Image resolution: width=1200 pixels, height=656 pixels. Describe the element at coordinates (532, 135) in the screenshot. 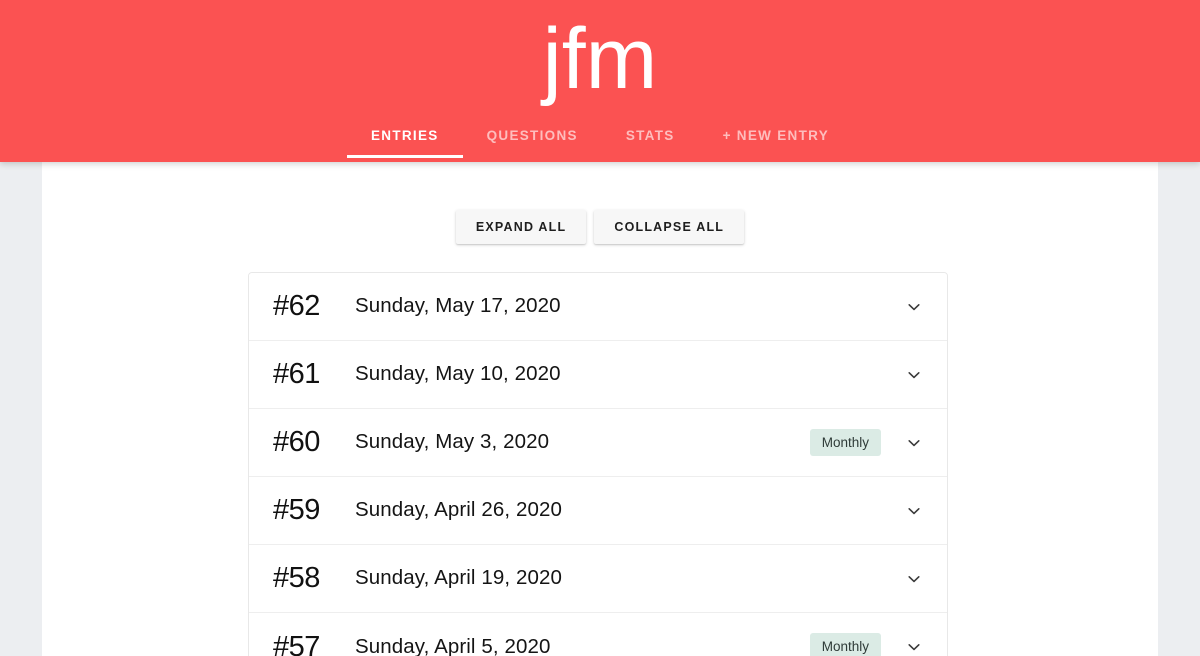

I see `nav-item-label: QUESTIONS` at that location.